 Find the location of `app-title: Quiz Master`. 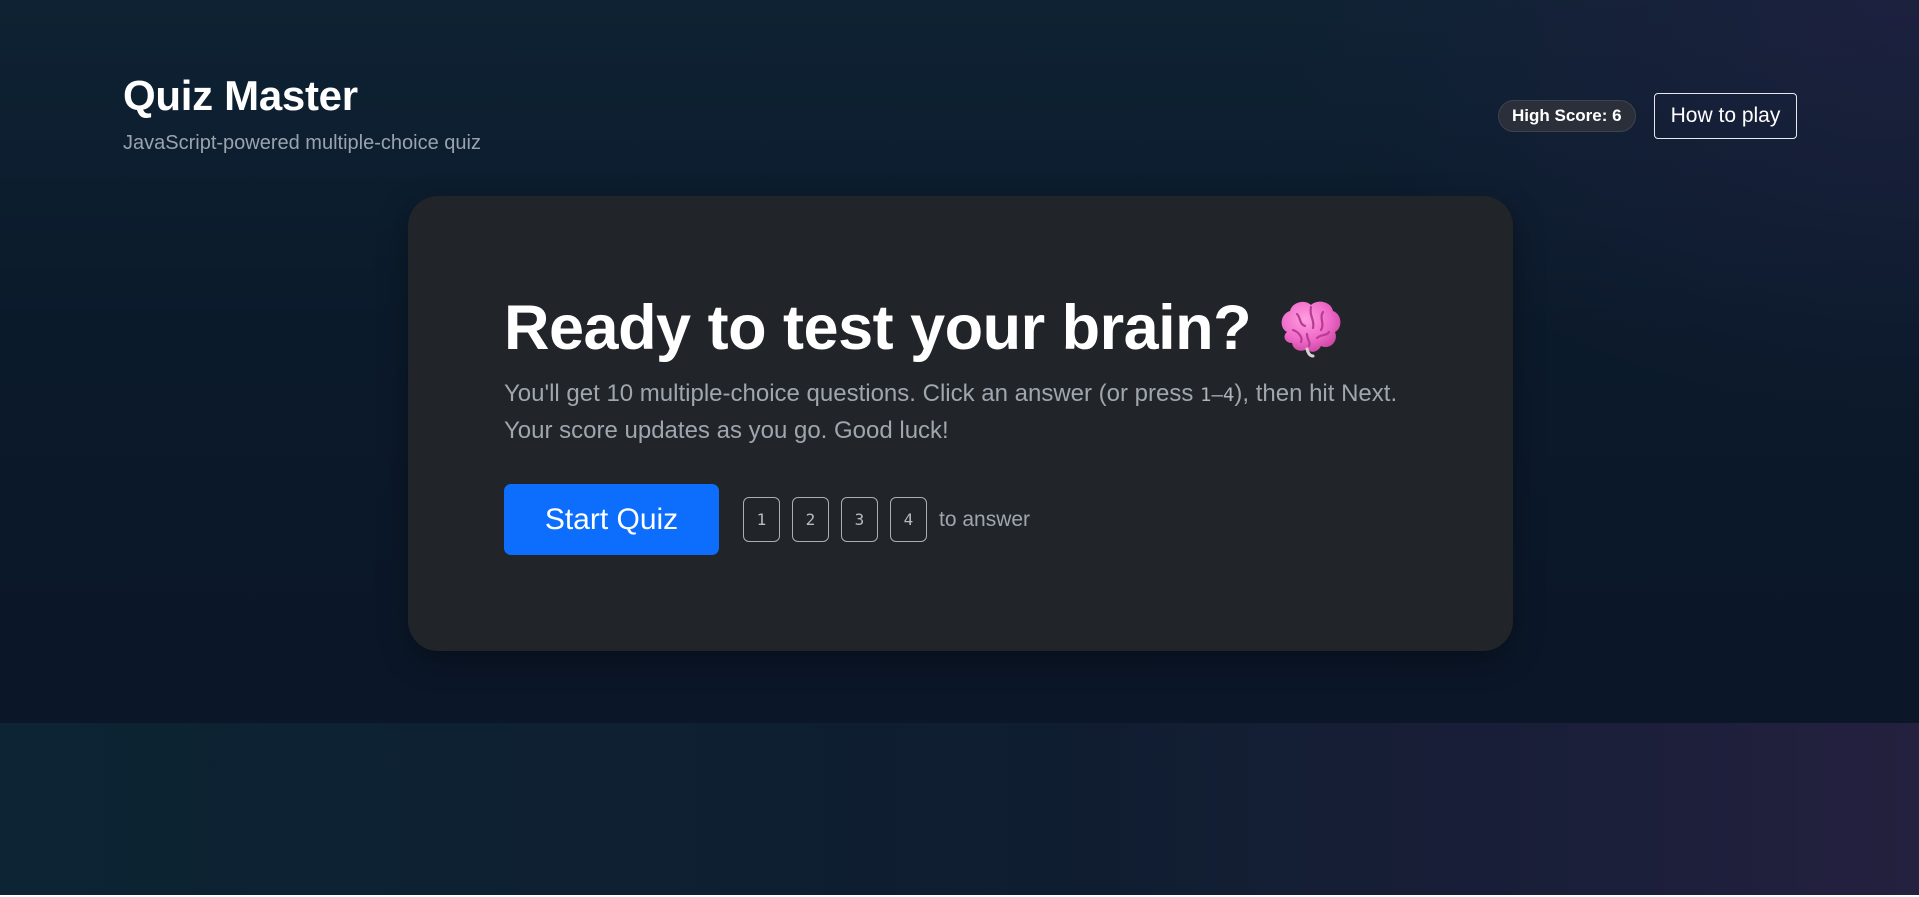

app-title: Quiz Master is located at coordinates (240, 95).